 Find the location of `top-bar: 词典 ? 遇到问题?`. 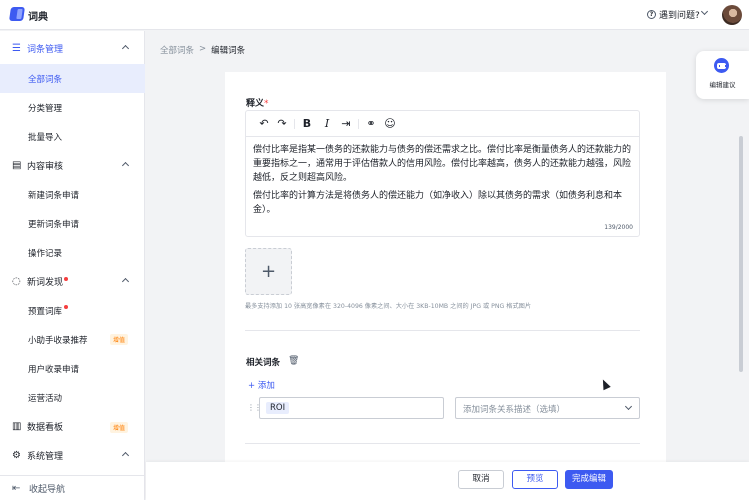

top-bar: 词典 ? 遇到问题? is located at coordinates (374, 15).